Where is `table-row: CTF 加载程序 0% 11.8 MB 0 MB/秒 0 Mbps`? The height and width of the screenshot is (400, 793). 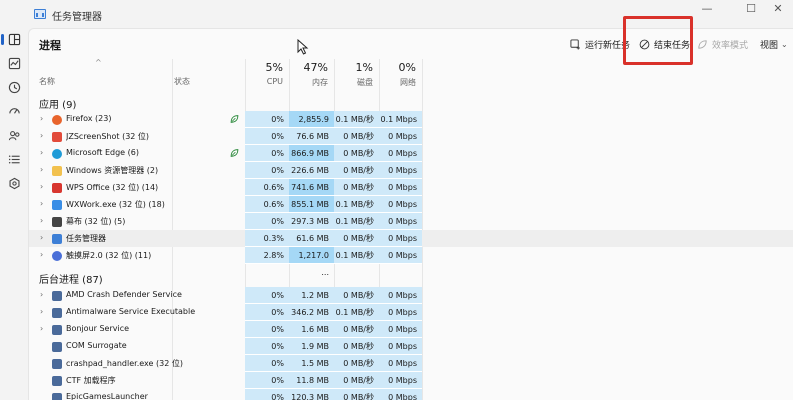
table-row: CTF 加载程序 0% 11.8 MB 0 MB/秒 0 Mbps is located at coordinates (411, 380).